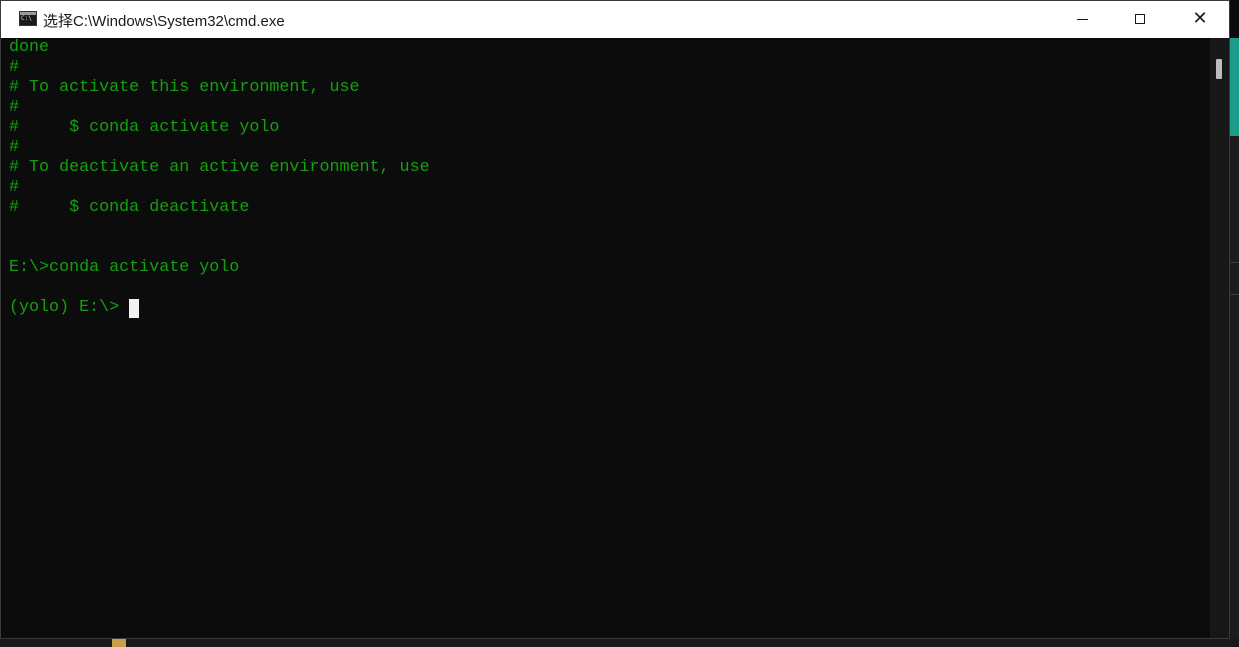 This screenshot has width=1239, height=647. I want to click on desktop-background-accent, so click(1234, 87).